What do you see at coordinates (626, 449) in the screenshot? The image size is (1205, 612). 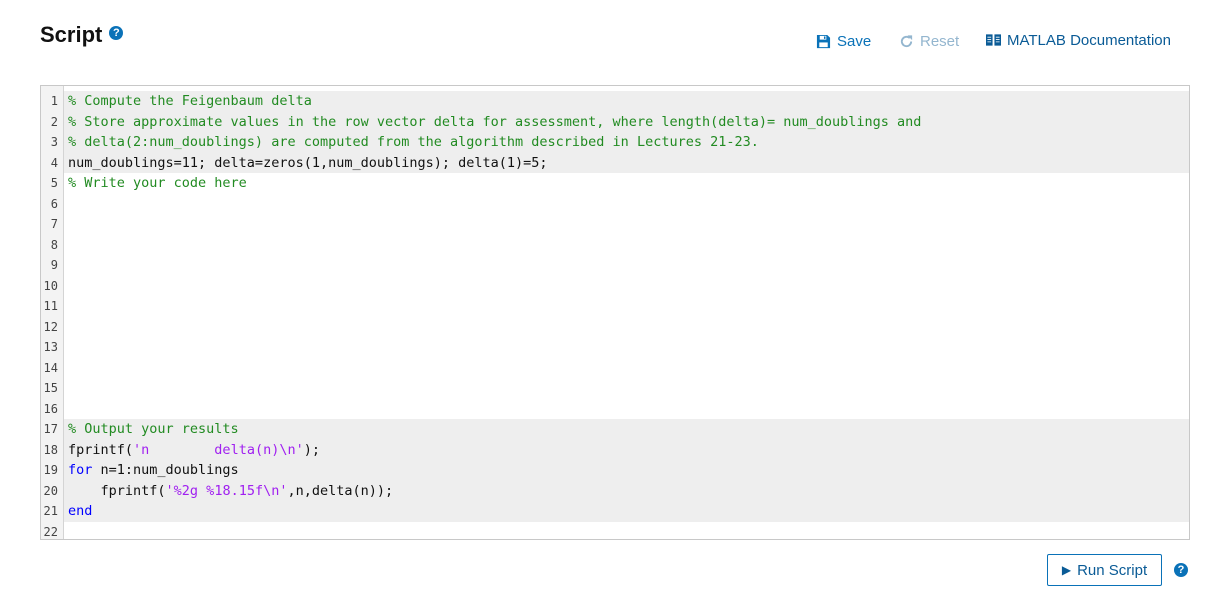 I see `code-text: fprintf('n delta(n)\n');` at bounding box center [626, 449].